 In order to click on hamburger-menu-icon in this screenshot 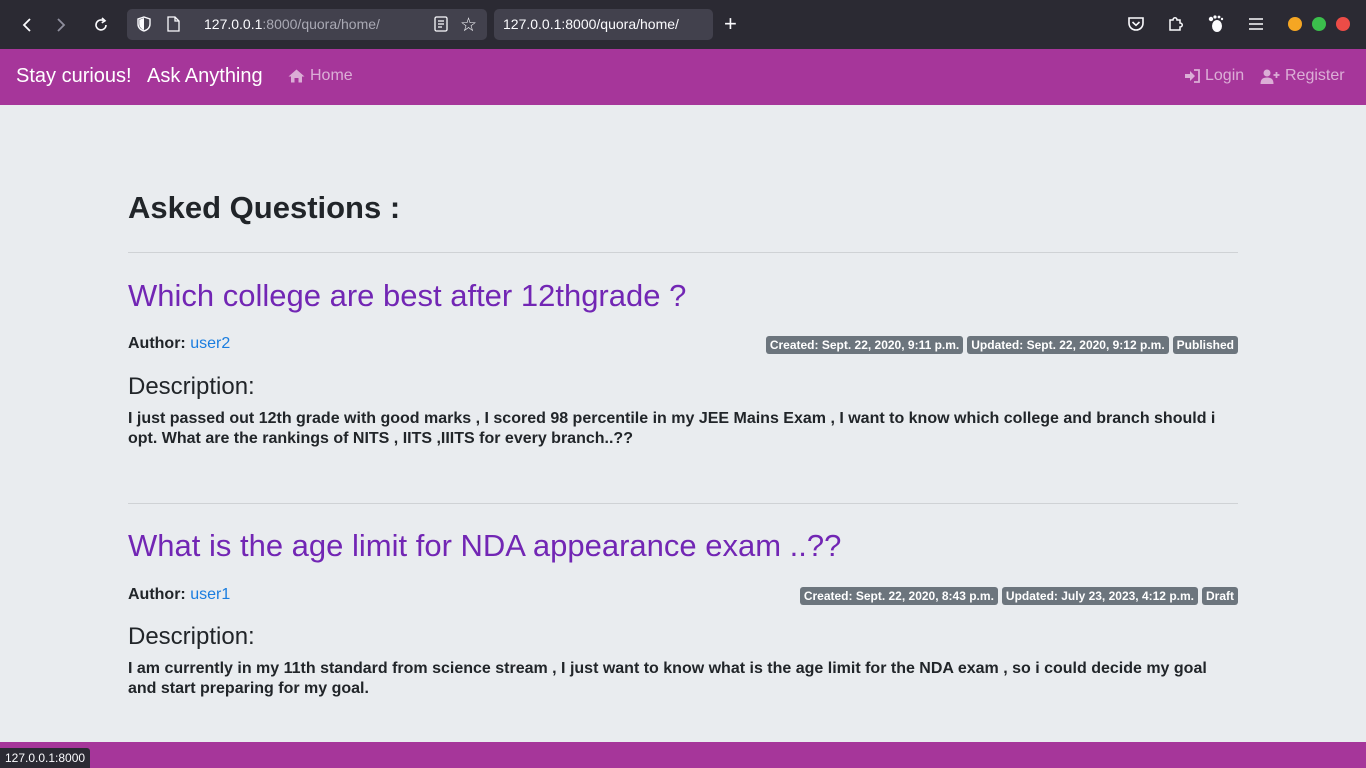, I will do `click(1256, 24)`.